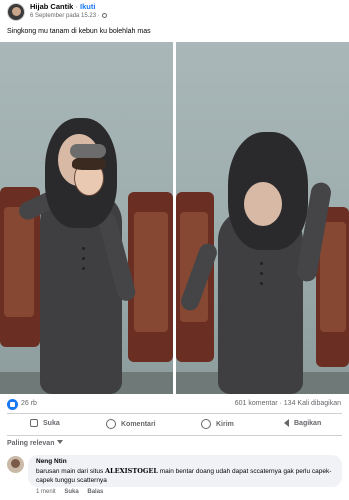 Image resolution: width=349 pixels, height=500 pixels. Describe the element at coordinates (51, 461) in the screenshot. I see `comment-author: Neng Ntin` at that location.